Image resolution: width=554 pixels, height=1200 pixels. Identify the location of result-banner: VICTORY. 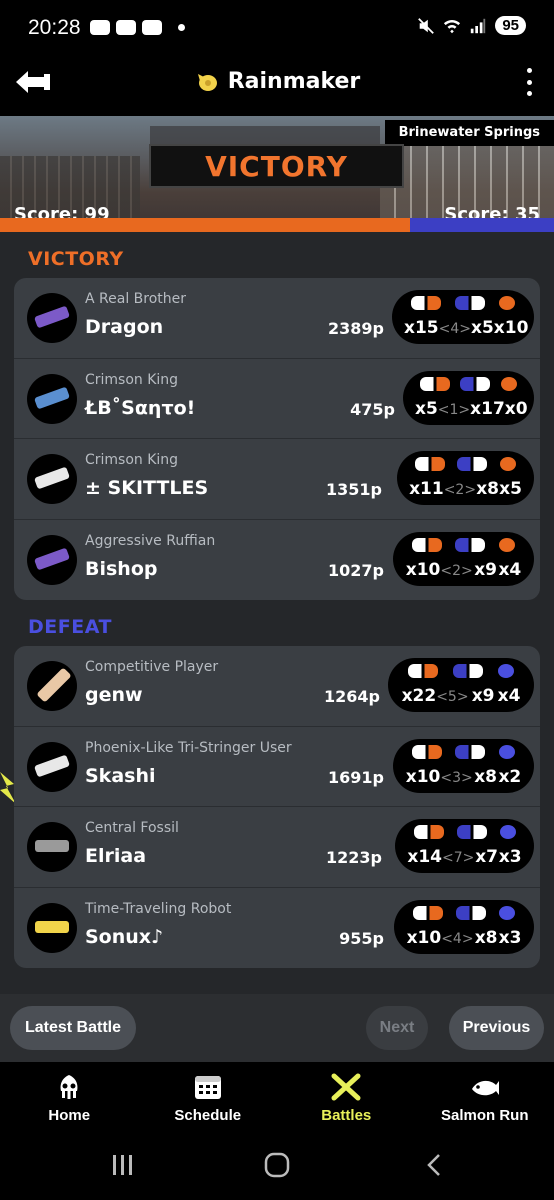
(276, 166).